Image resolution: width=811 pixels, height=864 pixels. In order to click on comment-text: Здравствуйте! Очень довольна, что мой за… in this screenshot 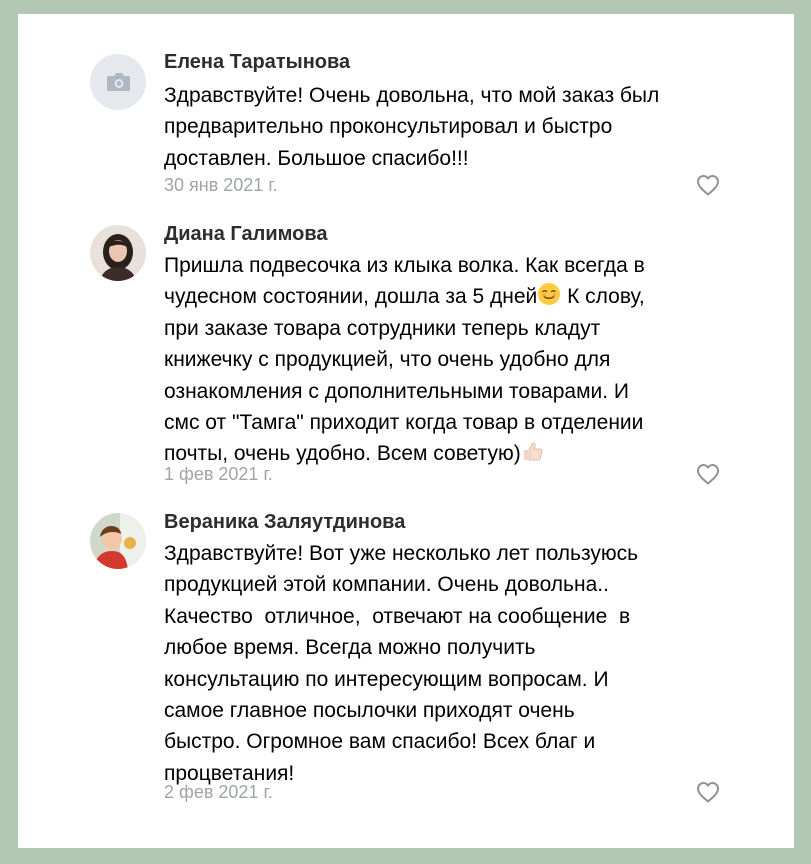, I will do `click(464, 127)`.